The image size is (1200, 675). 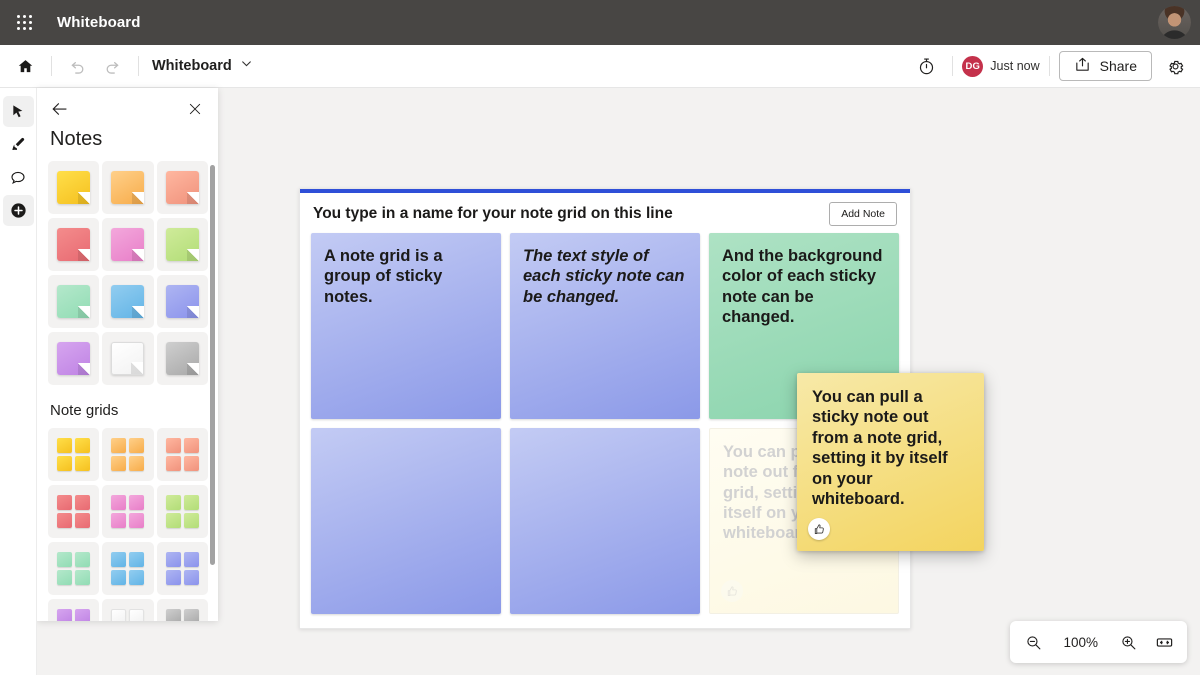 I want to click on note-swatch-blue, so click(x=128, y=301).